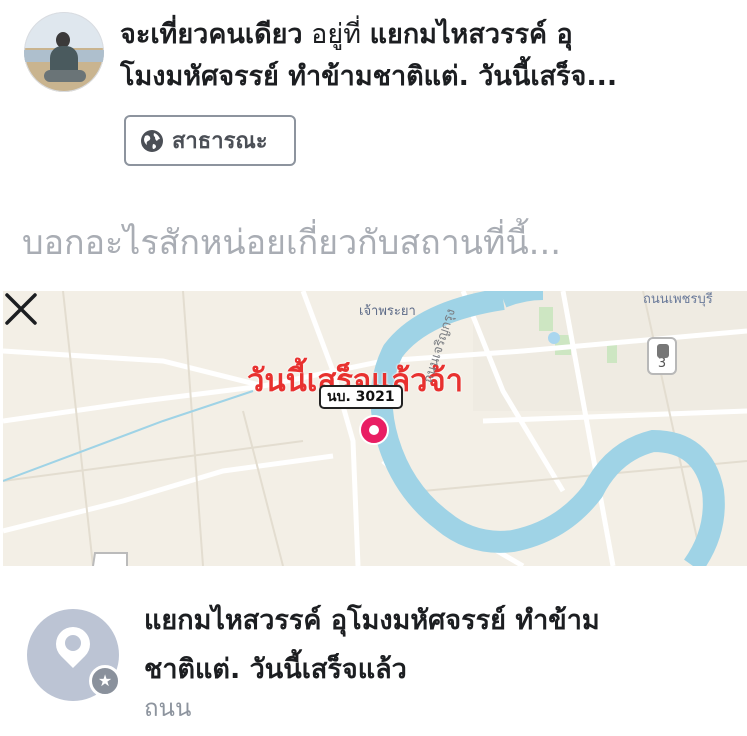 The width and height of the screenshot is (747, 736). Describe the element at coordinates (663, 351) in the screenshot. I see `route-shield-emblem` at that location.